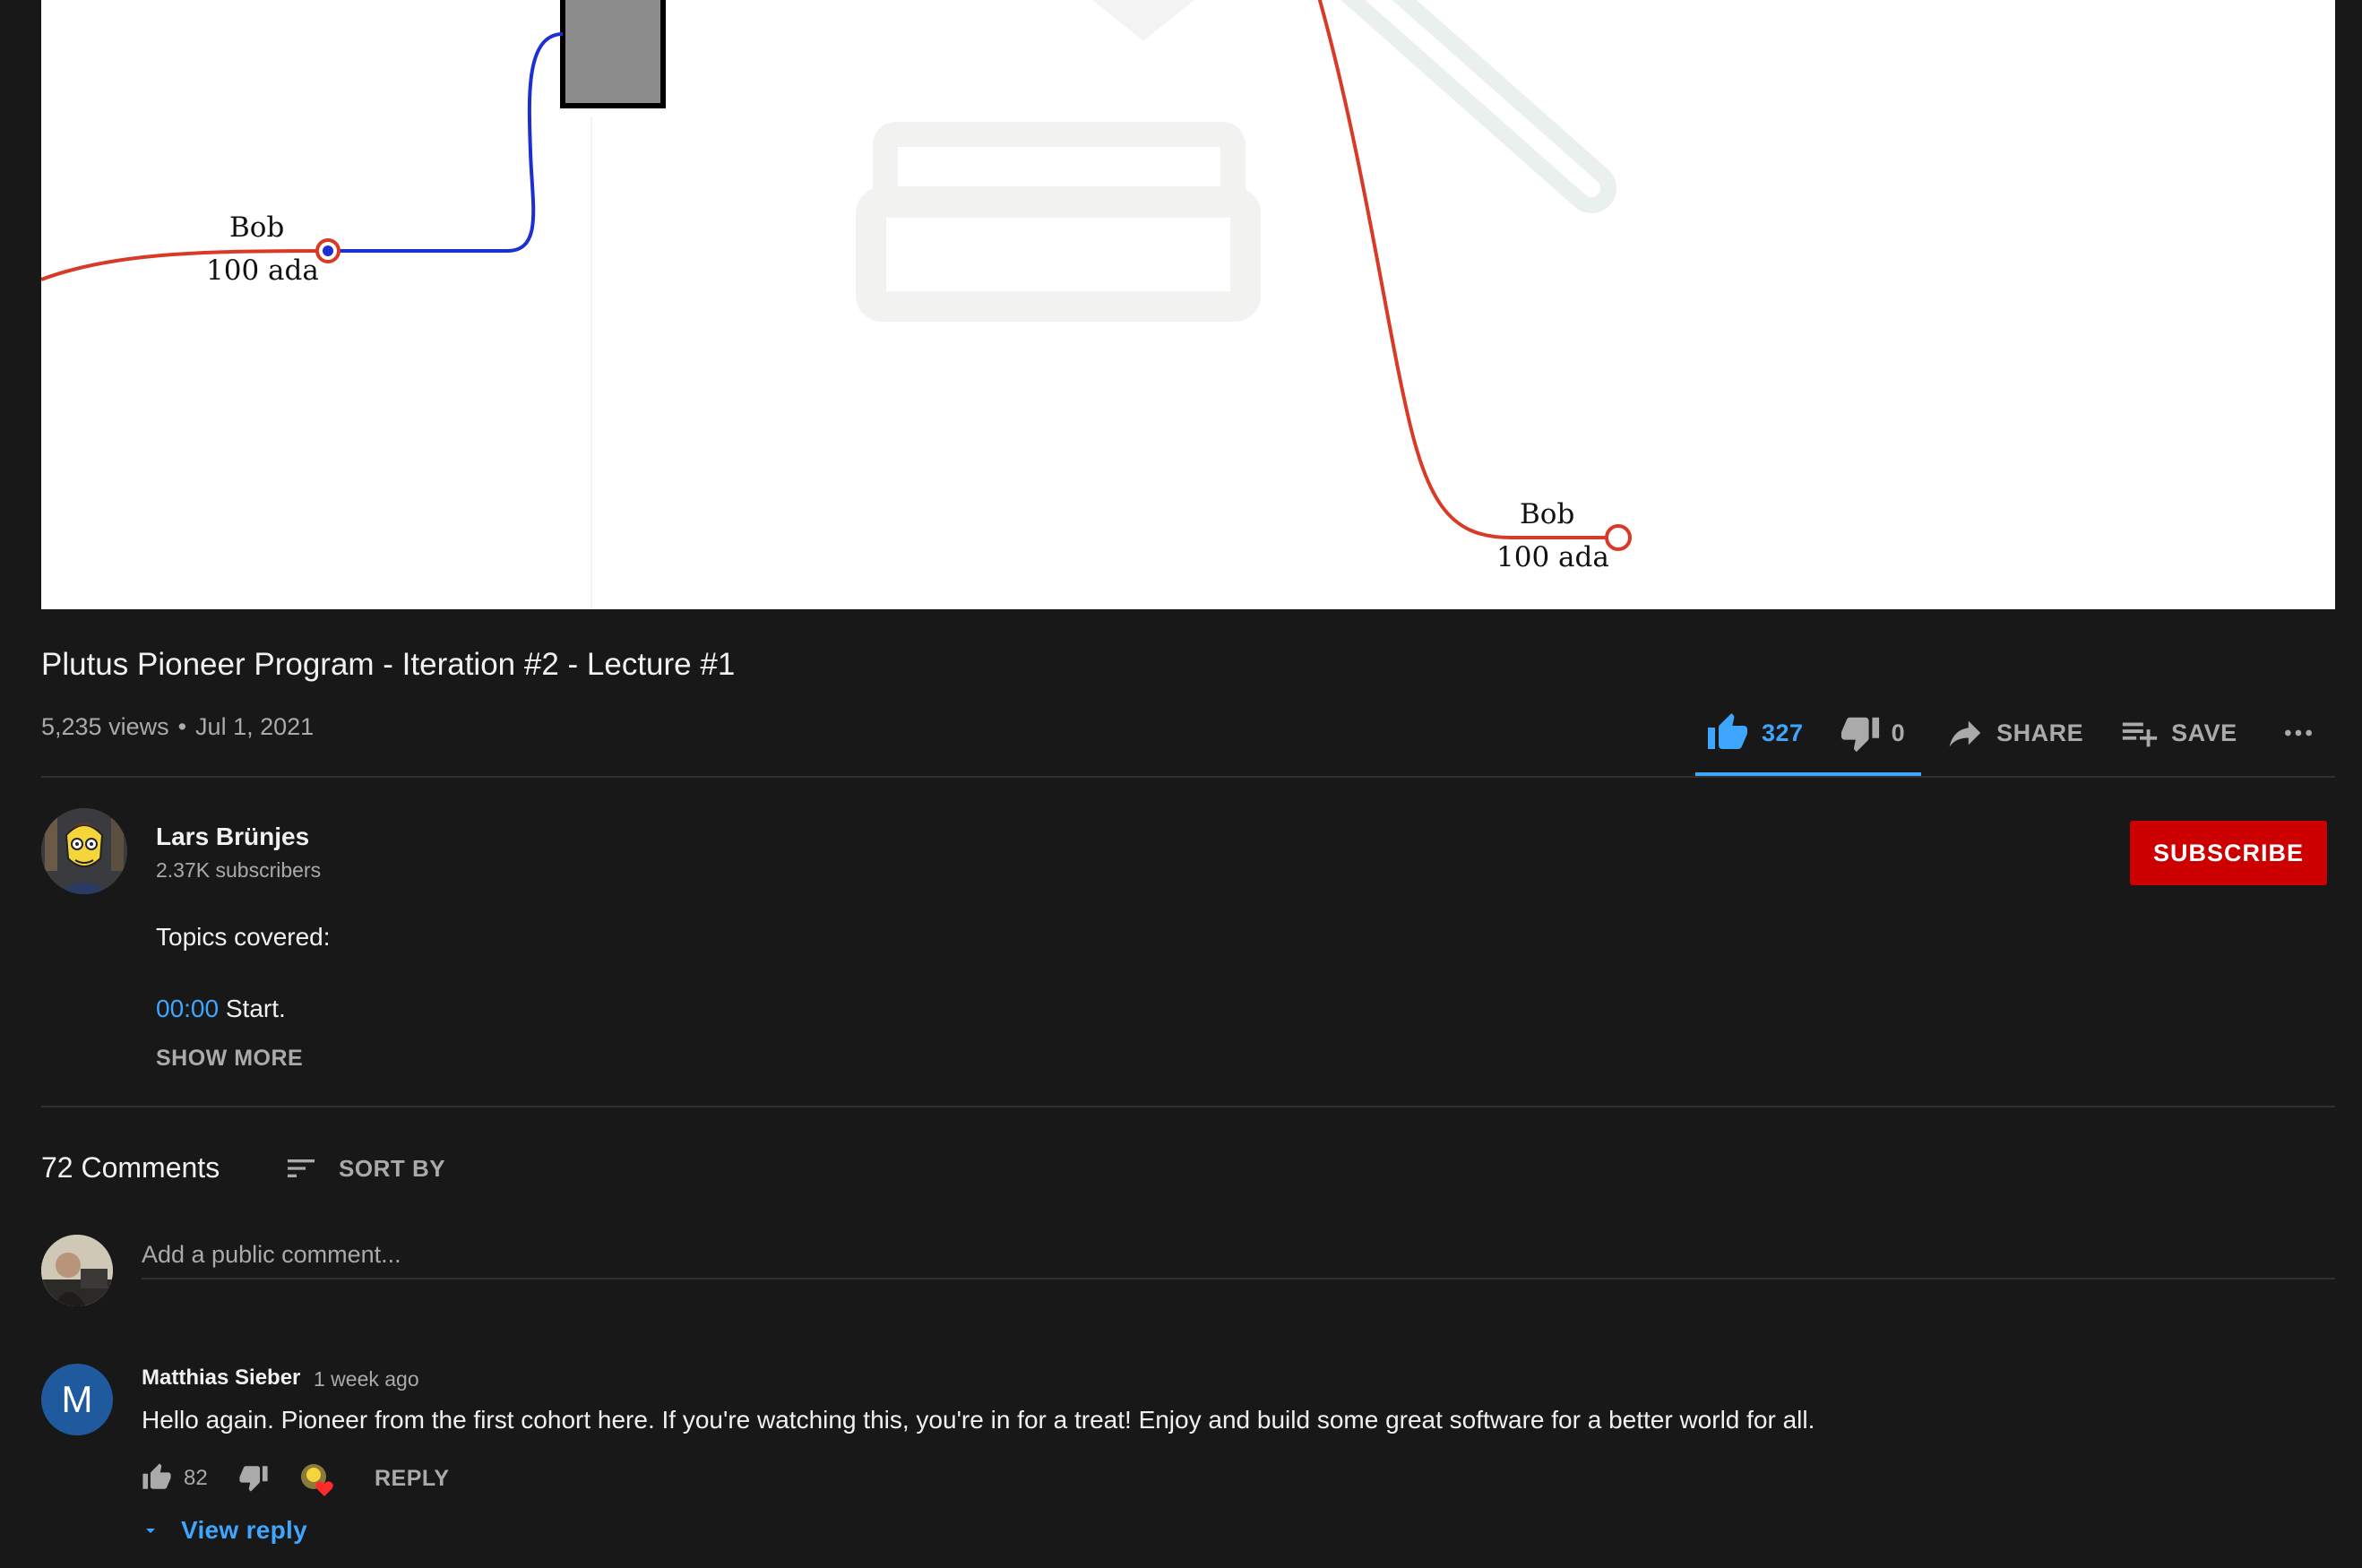 The image size is (2362, 1568). What do you see at coordinates (244, 937) in the screenshot?
I see `description-heading: Topics covered:` at bounding box center [244, 937].